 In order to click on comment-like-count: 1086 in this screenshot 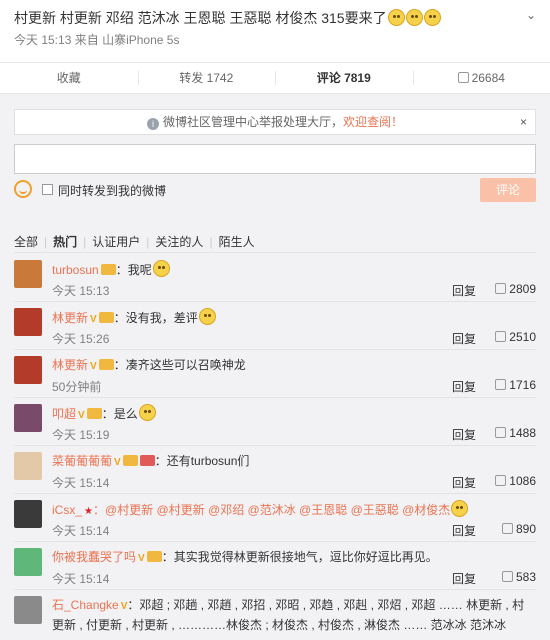, I will do `click(522, 481)`.